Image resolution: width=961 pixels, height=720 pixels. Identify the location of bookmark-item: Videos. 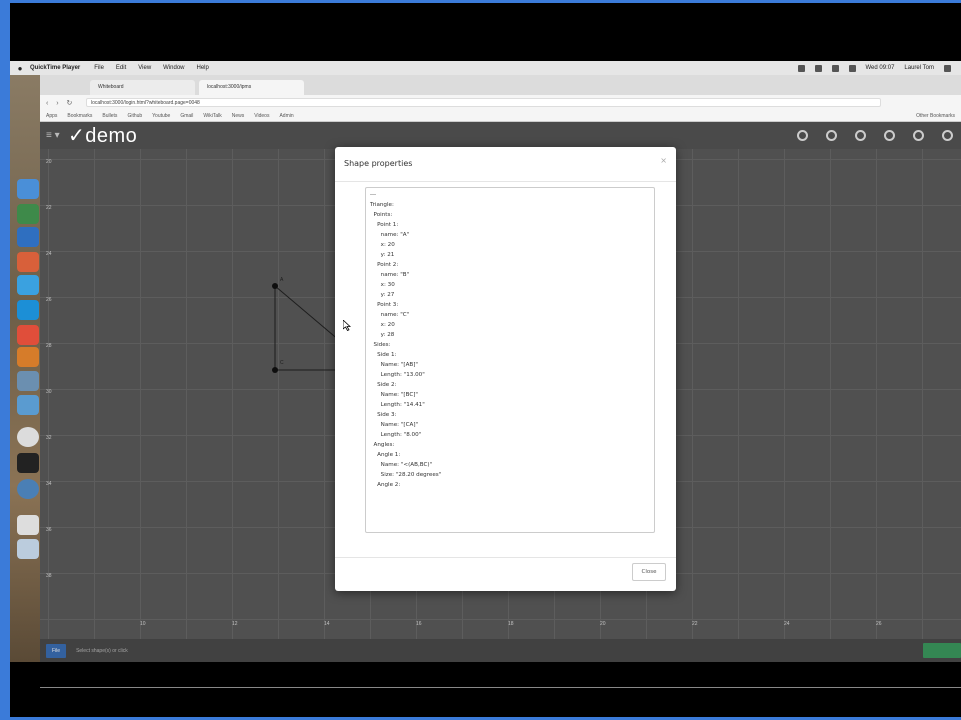
(261, 116).